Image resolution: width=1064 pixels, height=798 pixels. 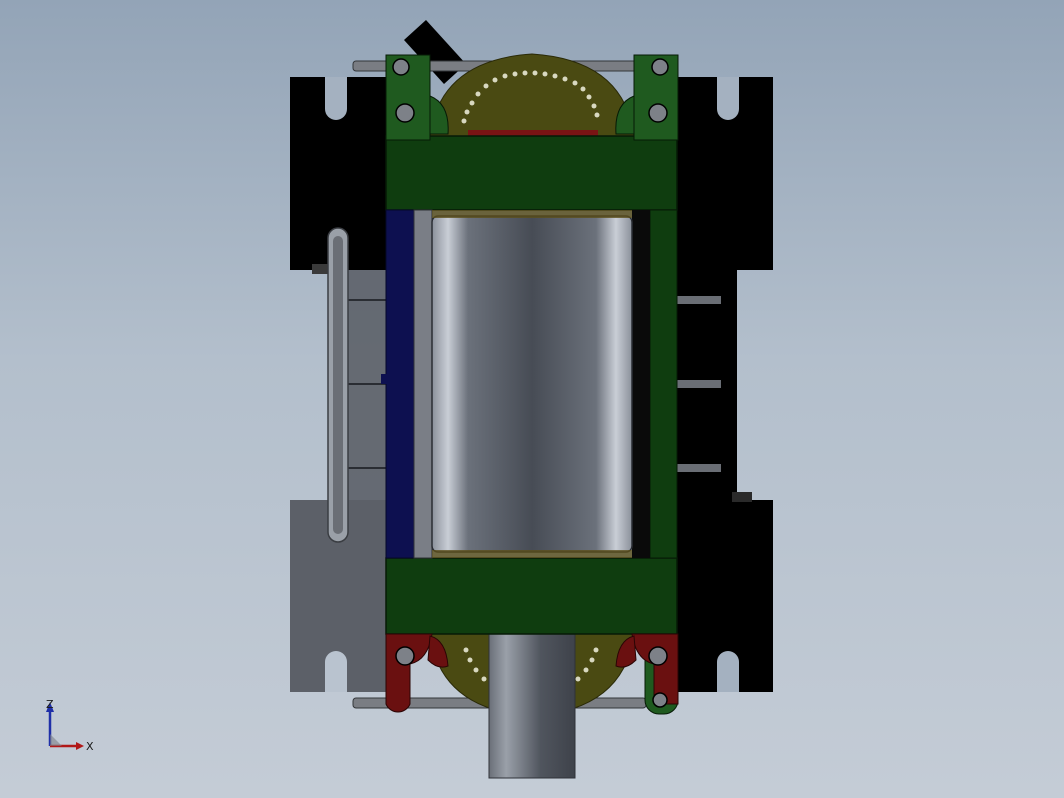 I want to click on x-axis-label: X, so click(x=90, y=746).